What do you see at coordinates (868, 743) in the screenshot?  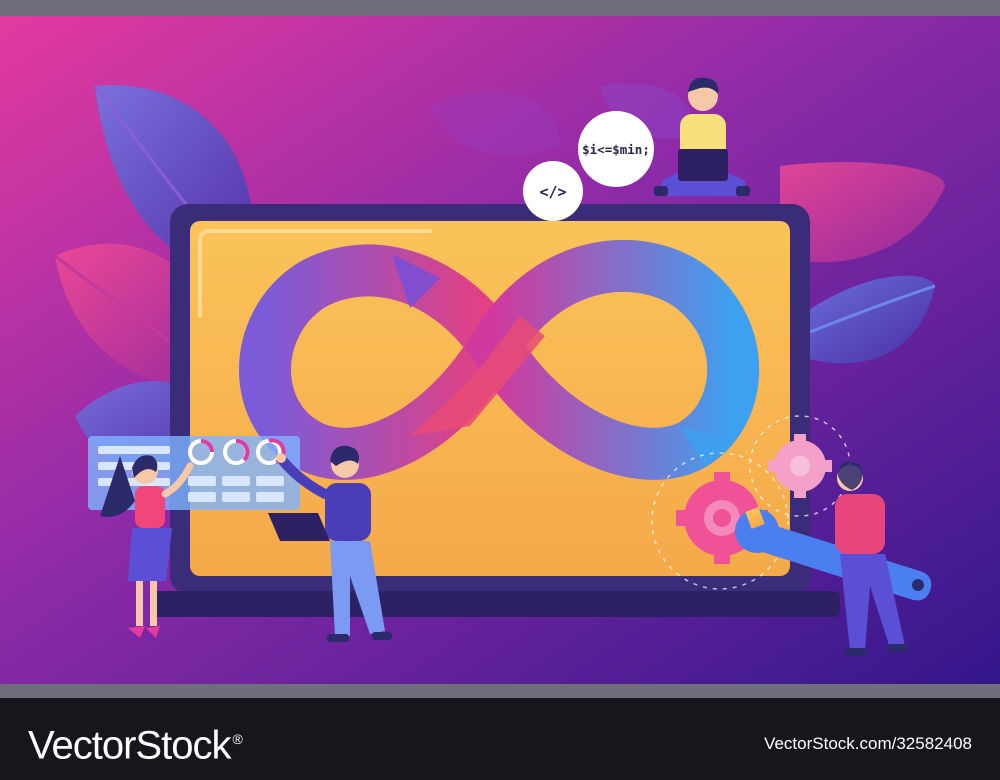 I see `image-id-text: VectorStock.com/32582408` at bounding box center [868, 743].